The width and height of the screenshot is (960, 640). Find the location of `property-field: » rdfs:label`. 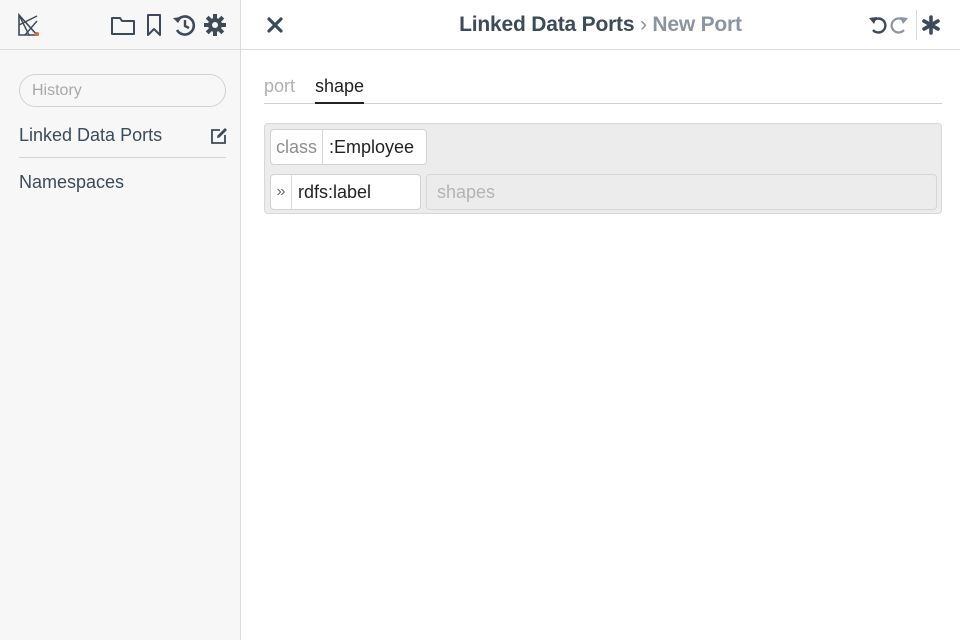

property-field: » rdfs:label is located at coordinates (345, 192).